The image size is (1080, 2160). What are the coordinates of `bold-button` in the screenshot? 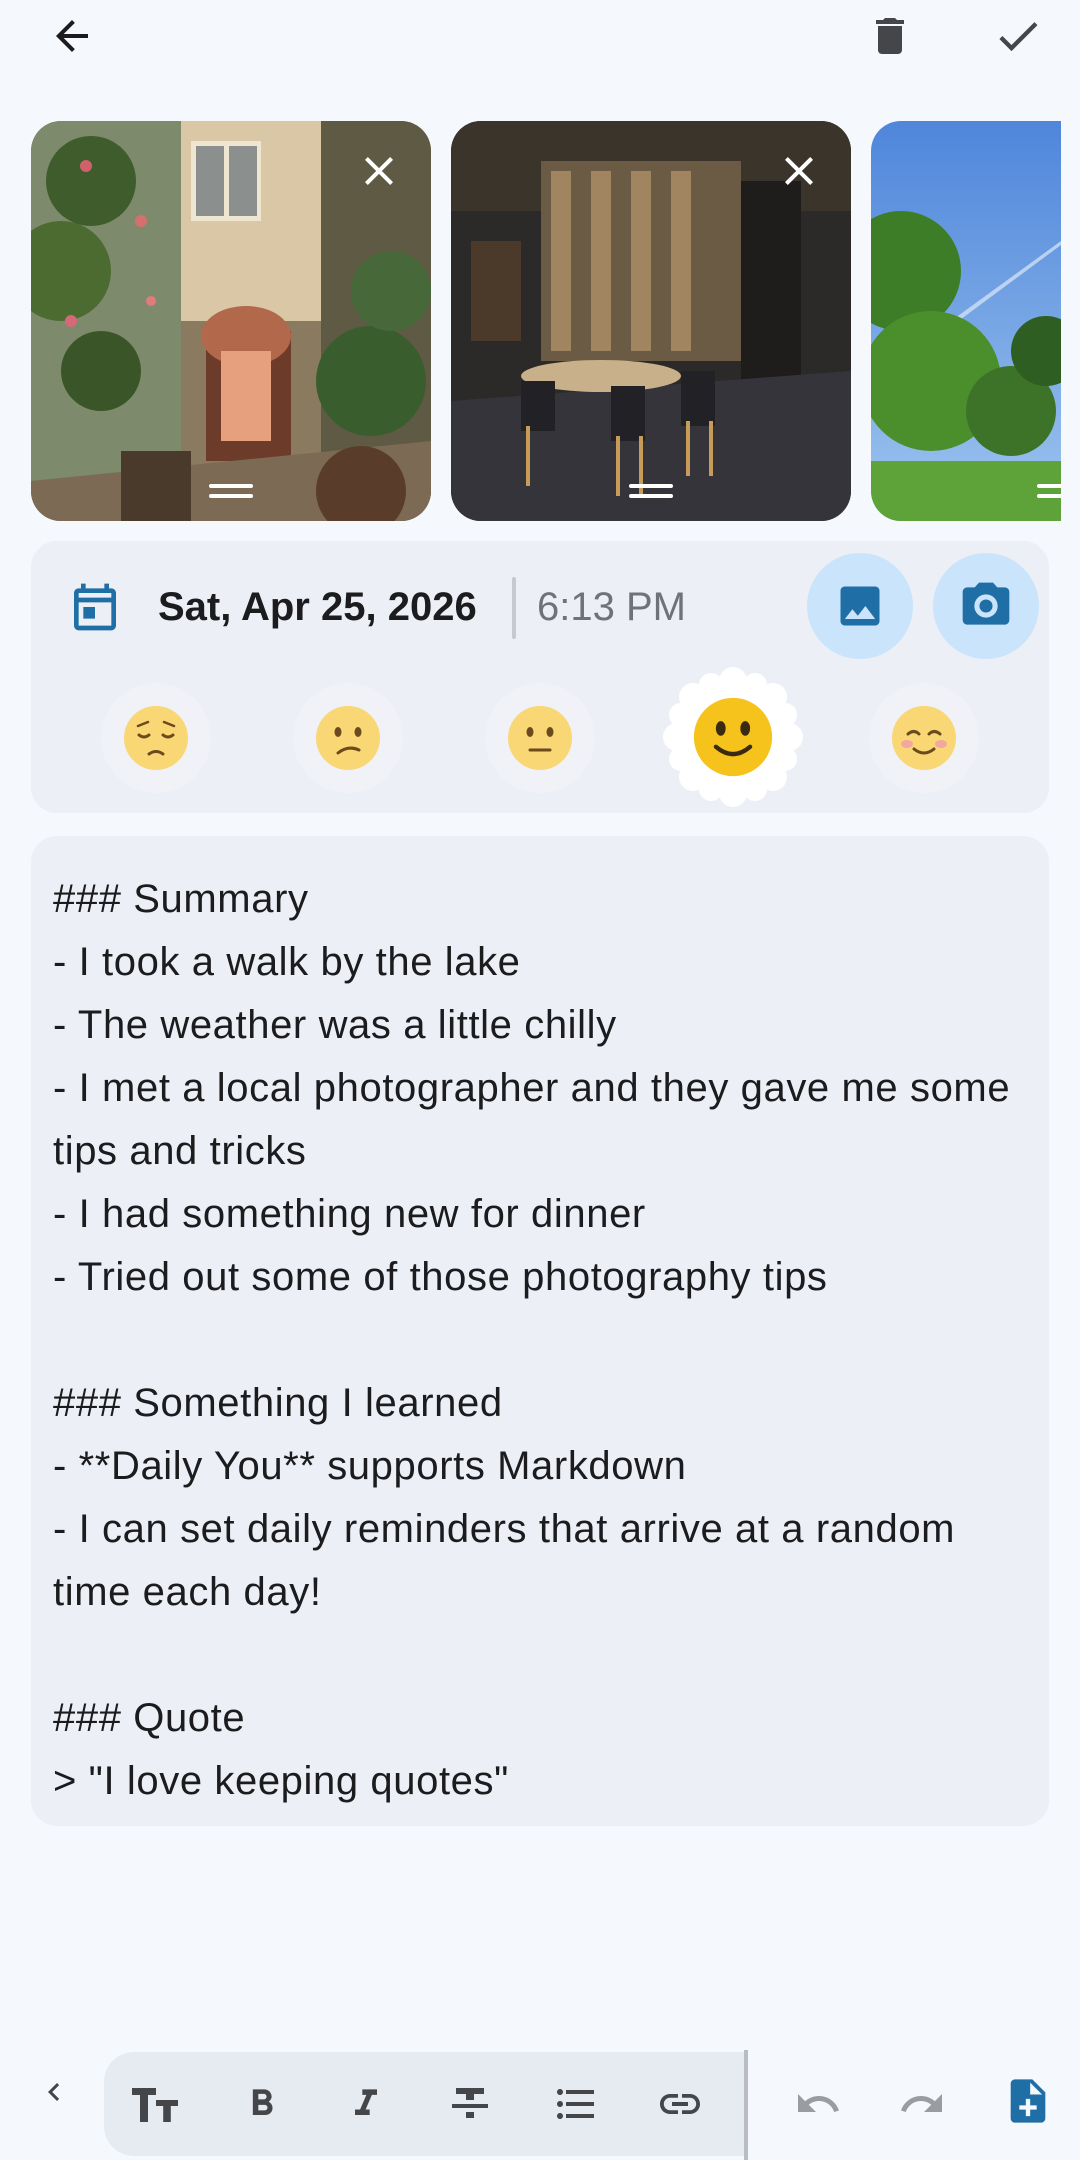 It's located at (262, 2104).